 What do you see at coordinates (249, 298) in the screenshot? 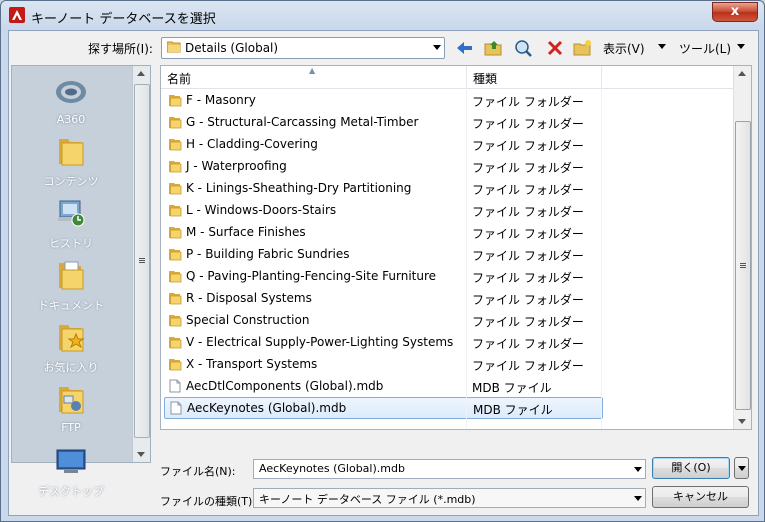
I see `row-name: R - Disposal Systems` at bounding box center [249, 298].